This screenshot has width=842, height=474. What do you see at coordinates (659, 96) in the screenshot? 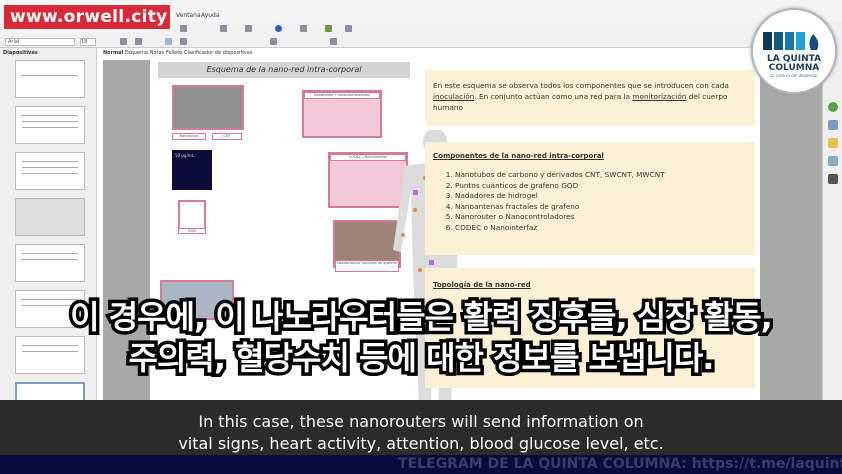
I see `monitorizacion-link: monitorización` at bounding box center [659, 96].